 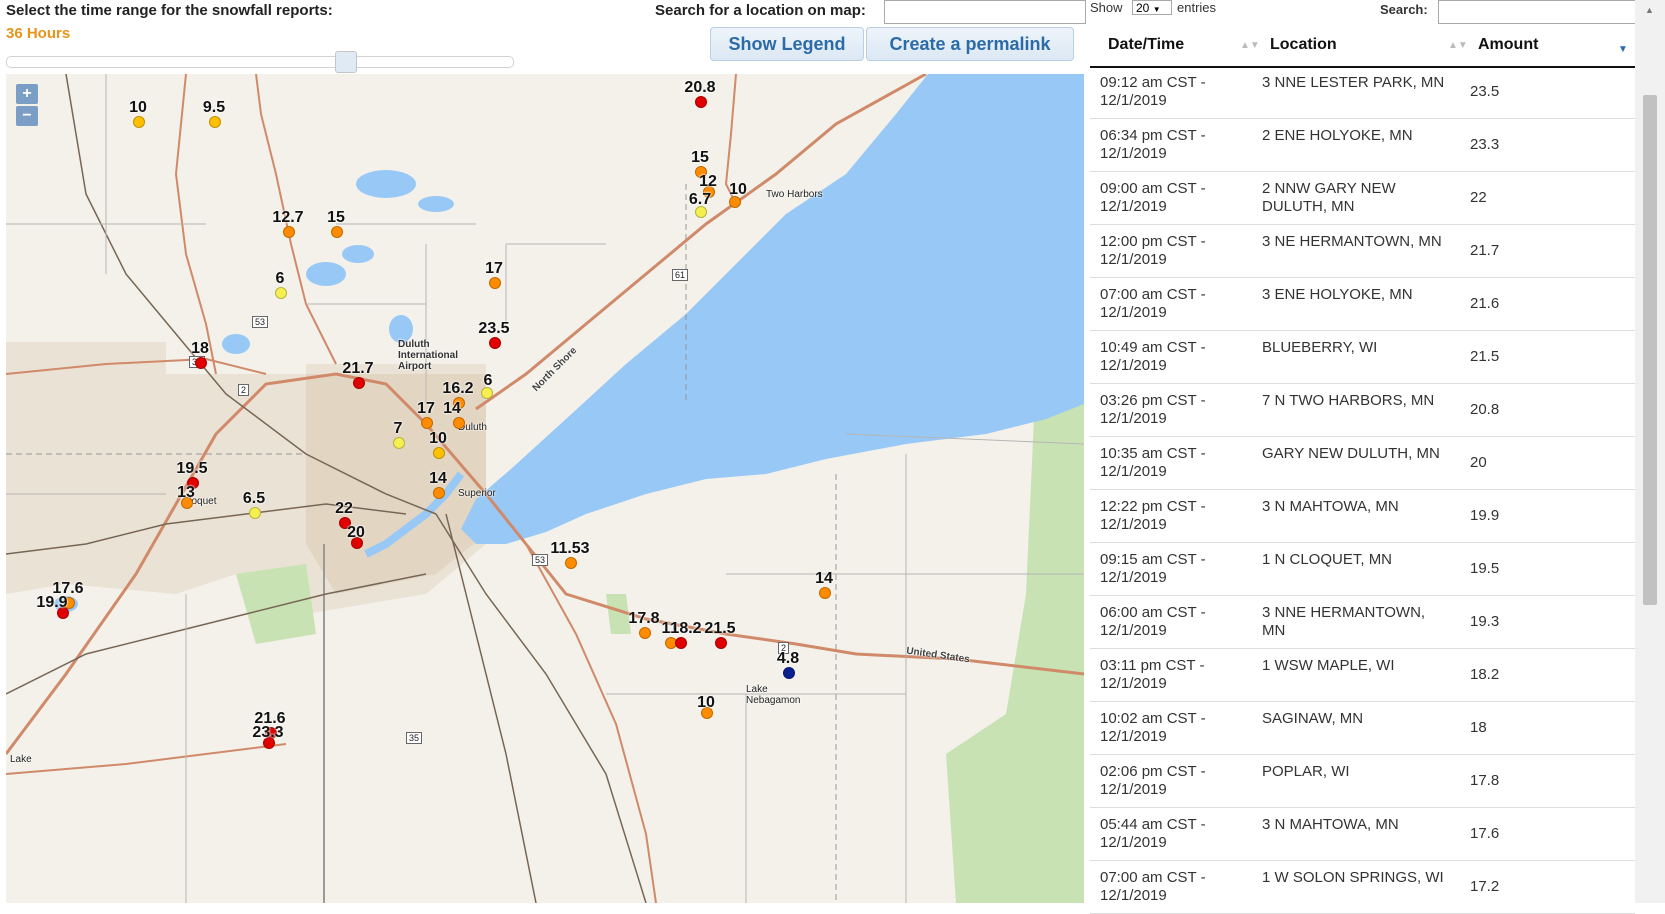 What do you see at coordinates (1485, 886) in the screenshot?
I see `cell-amount: 17.2` at bounding box center [1485, 886].